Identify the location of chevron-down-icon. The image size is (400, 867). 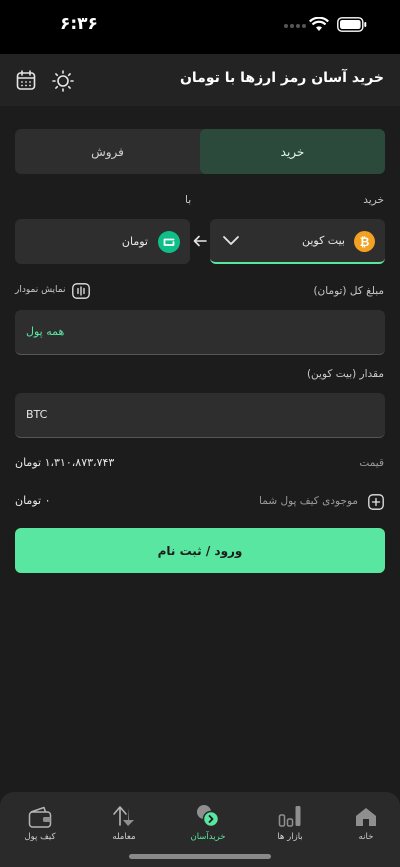
(231, 240).